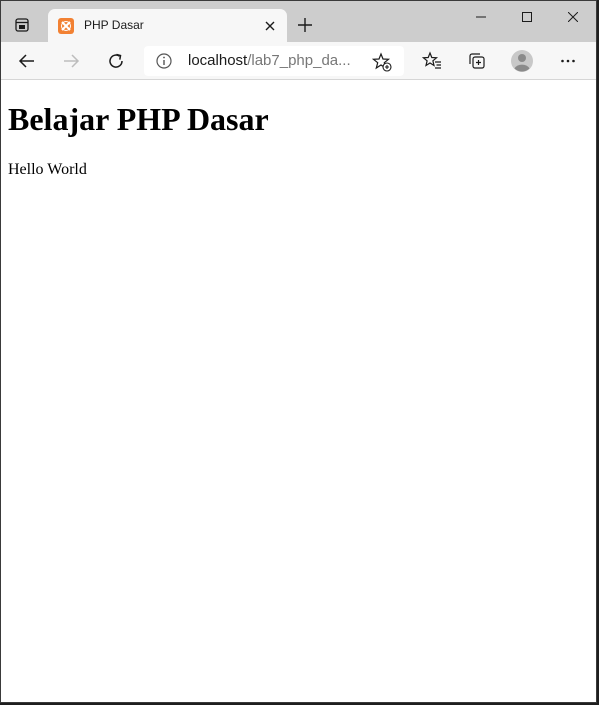  I want to click on favorites-button, so click(432, 61).